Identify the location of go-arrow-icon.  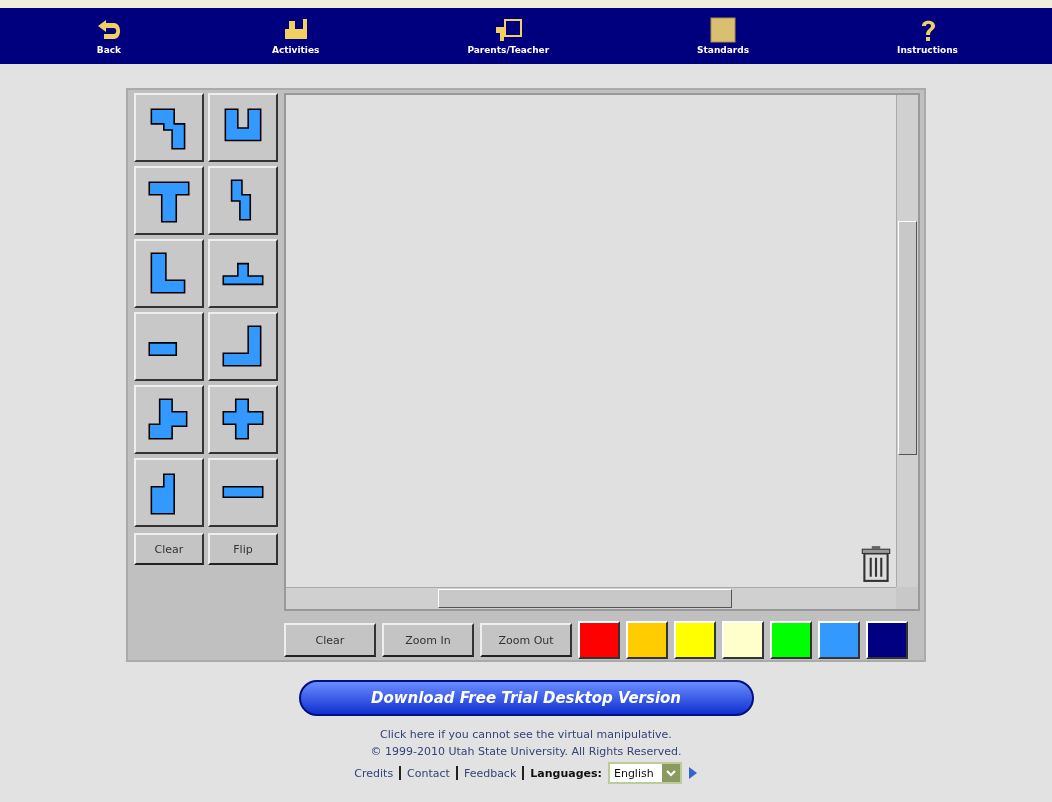
(692, 773).